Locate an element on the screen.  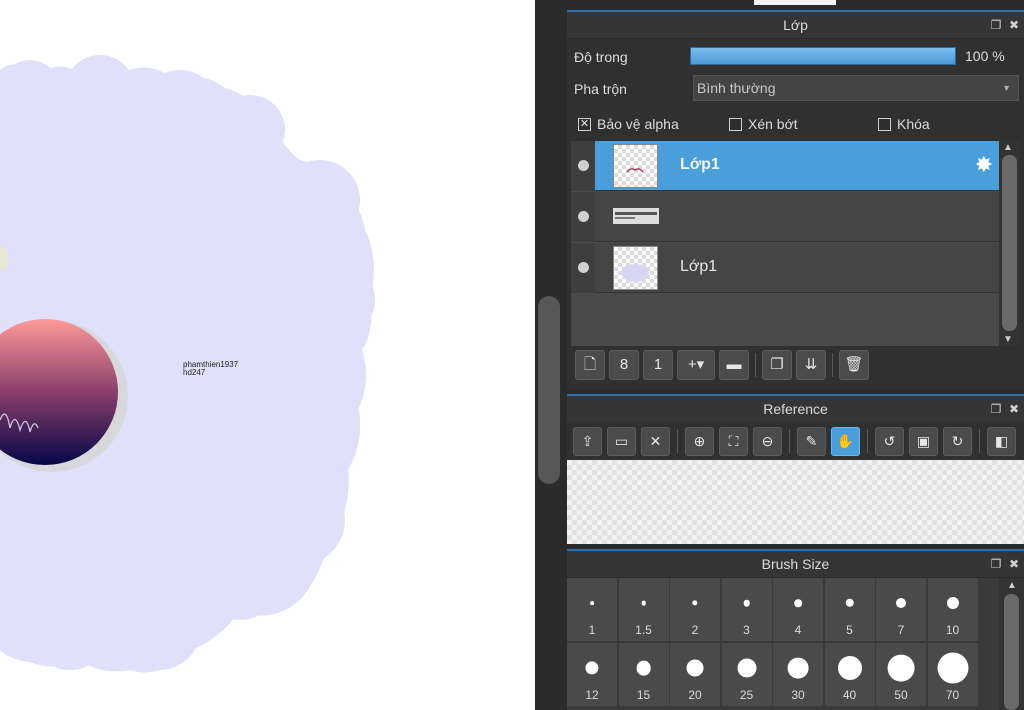
canvas-vertical-scrollbar is located at coordinates (549, 355).